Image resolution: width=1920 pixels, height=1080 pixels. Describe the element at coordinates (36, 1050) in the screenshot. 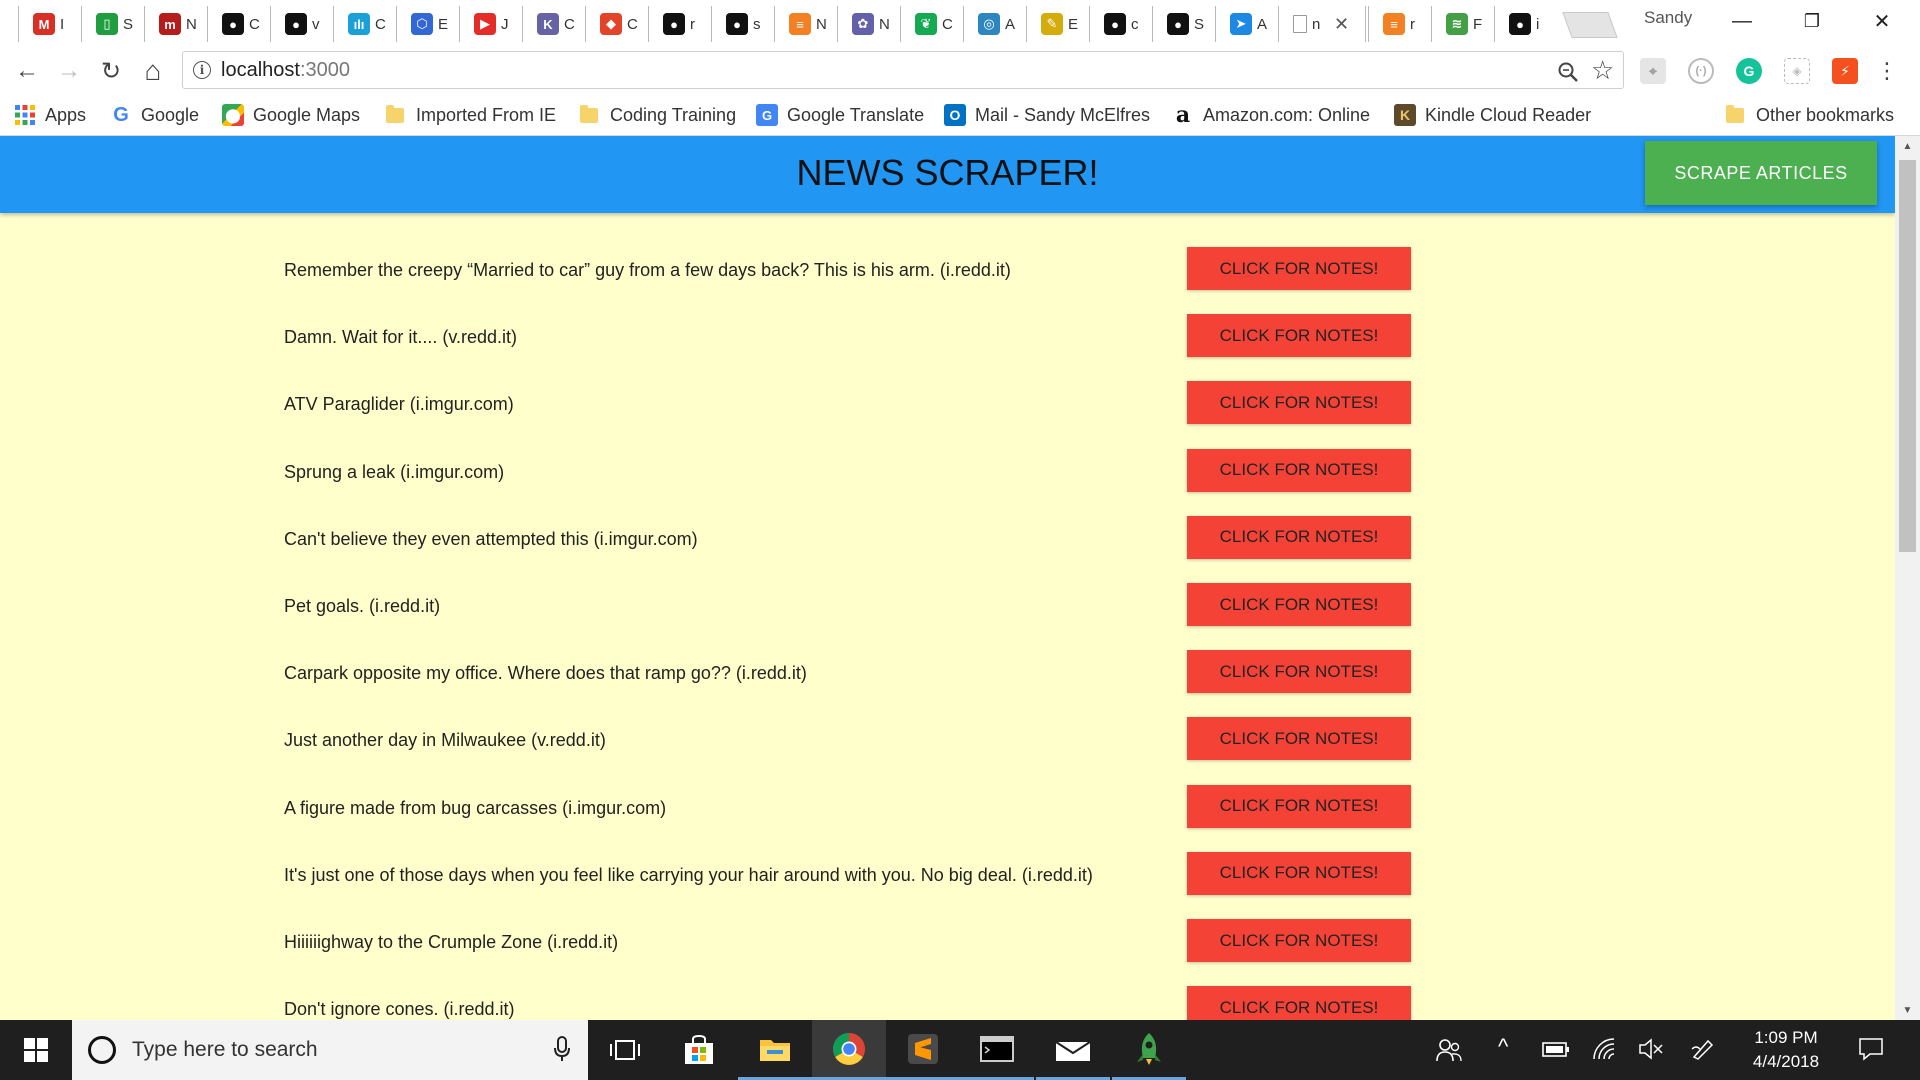

I see `start-button` at that location.